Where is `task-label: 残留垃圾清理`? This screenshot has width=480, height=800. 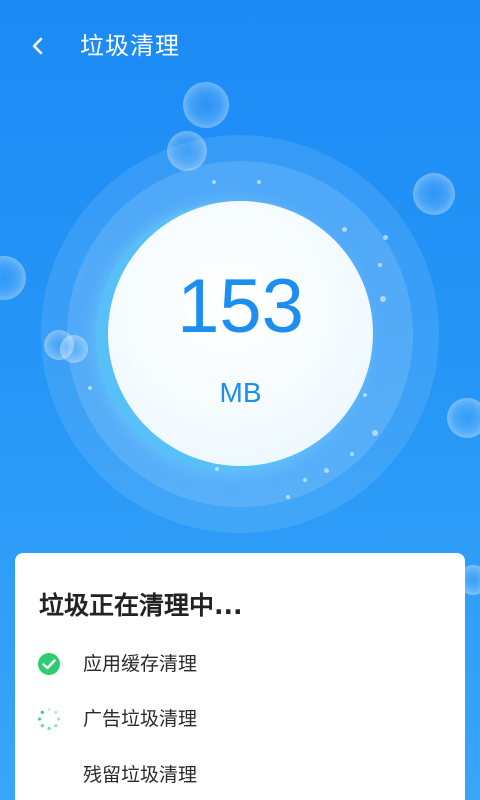
task-label: 残留垃圾清理 is located at coordinates (140, 775).